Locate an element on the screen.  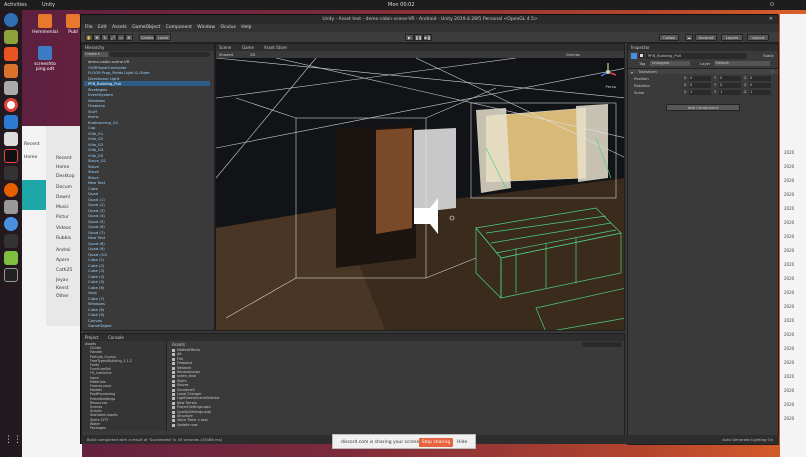
project-folder: Packages is located at coordinates (98, 428).